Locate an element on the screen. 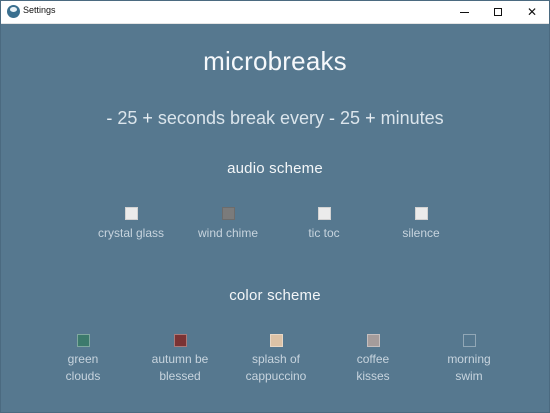 This screenshot has height=413, width=550. minimize-icon is located at coordinates (464, 12).